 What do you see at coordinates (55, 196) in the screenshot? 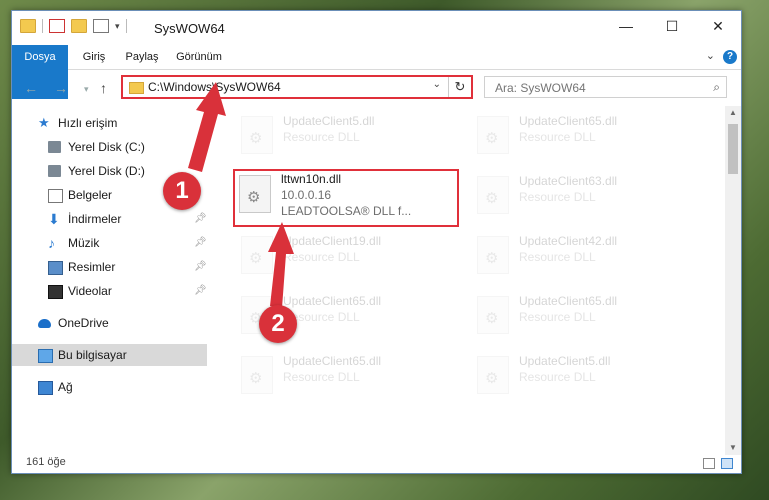
I see `documents-icon` at bounding box center [55, 196].